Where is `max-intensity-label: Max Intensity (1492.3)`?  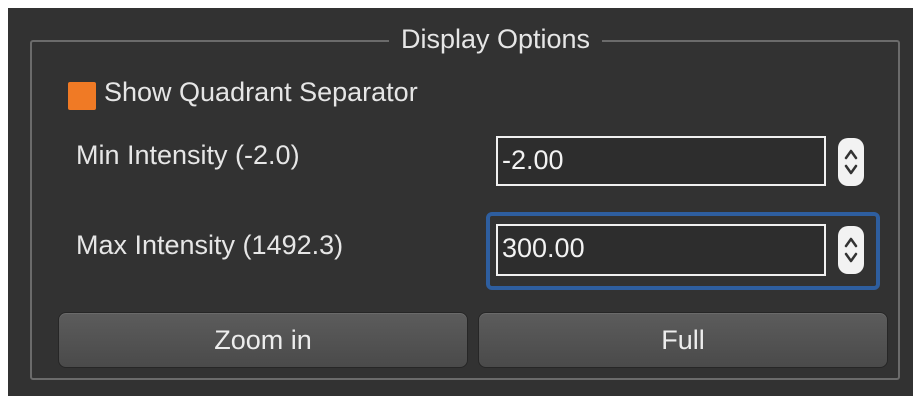 max-intensity-label: Max Intensity (1492.3) is located at coordinates (210, 245).